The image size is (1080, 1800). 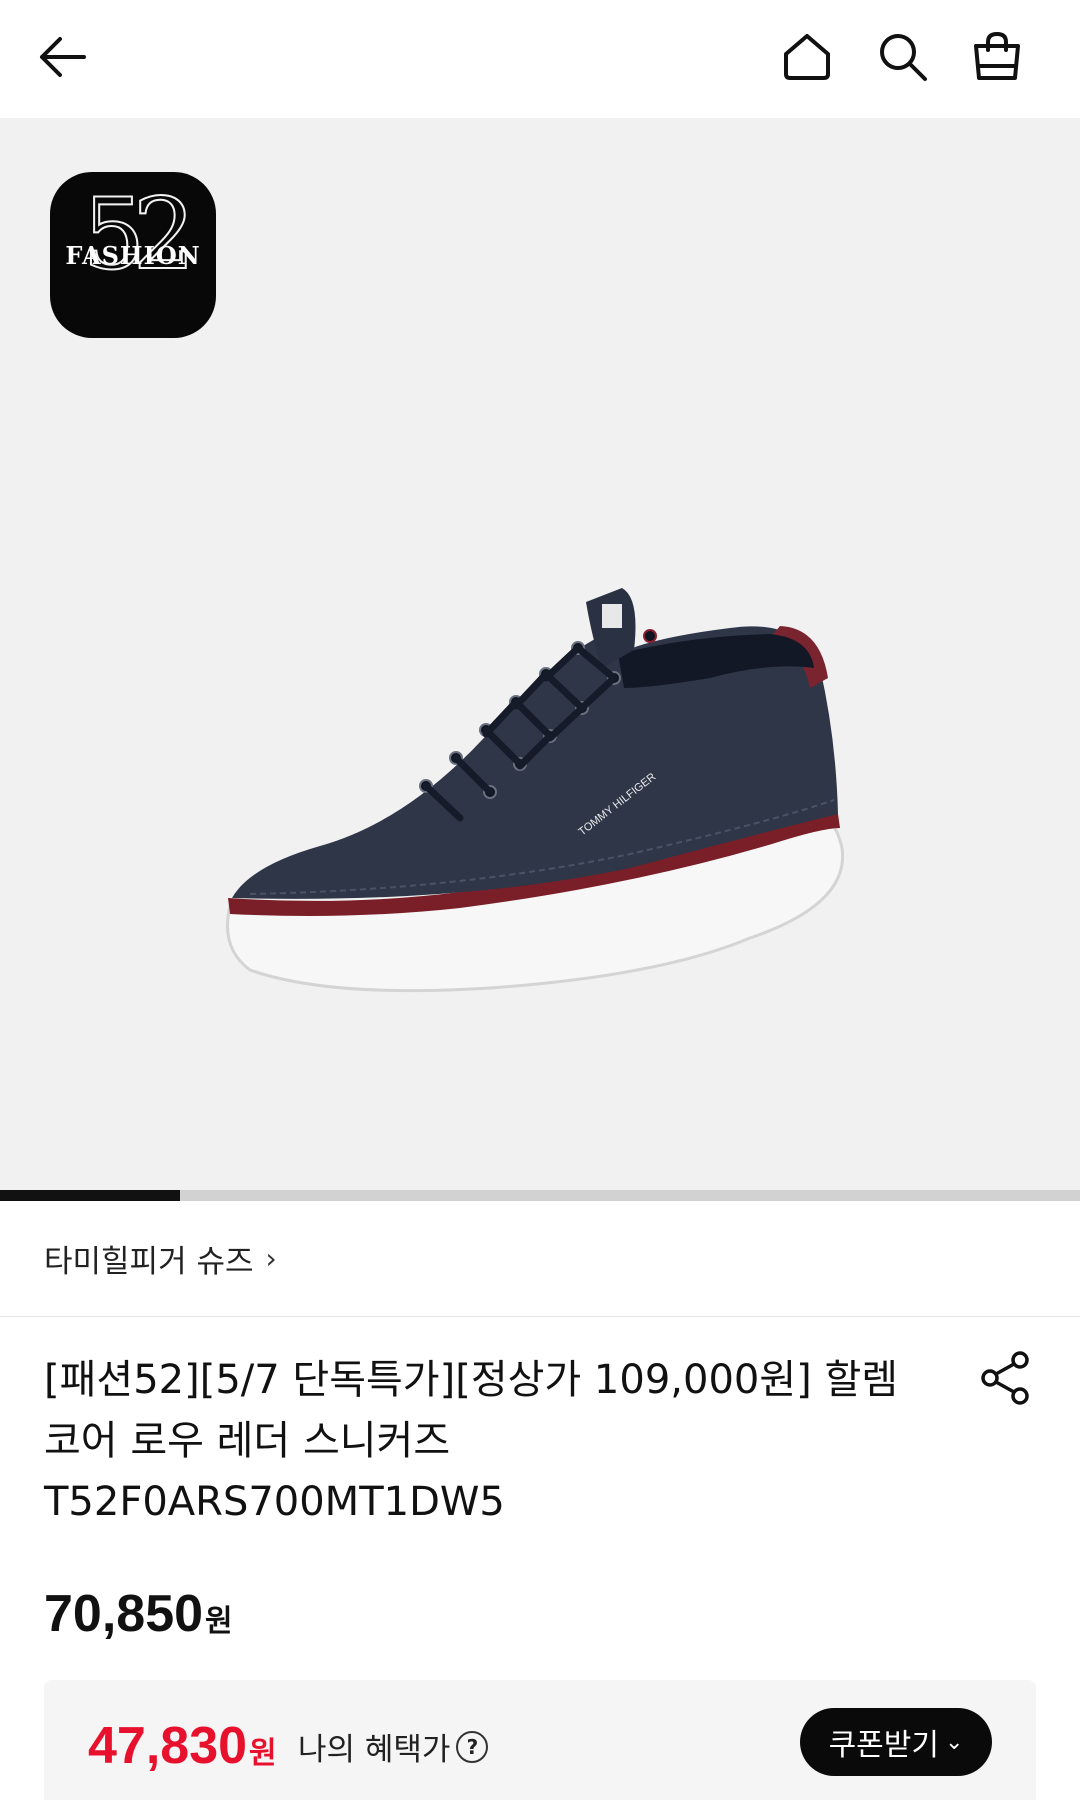 I want to click on product-title-line: 코어 로우 레더 스니커즈, so click(x=247, y=1441).